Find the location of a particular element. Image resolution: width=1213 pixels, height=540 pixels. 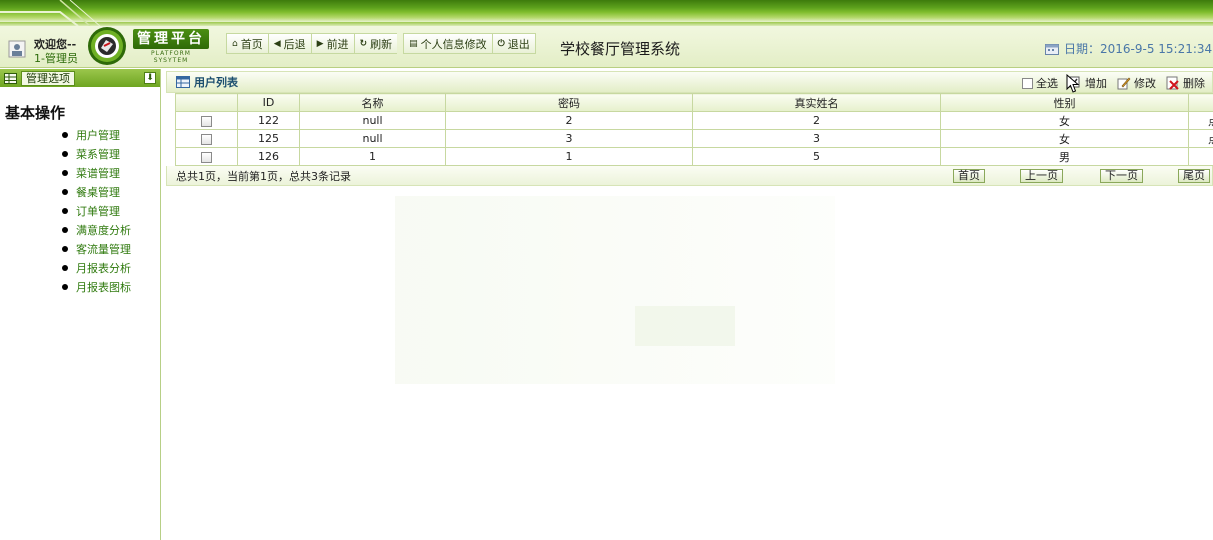

faint-overlay-inner is located at coordinates (685, 326).